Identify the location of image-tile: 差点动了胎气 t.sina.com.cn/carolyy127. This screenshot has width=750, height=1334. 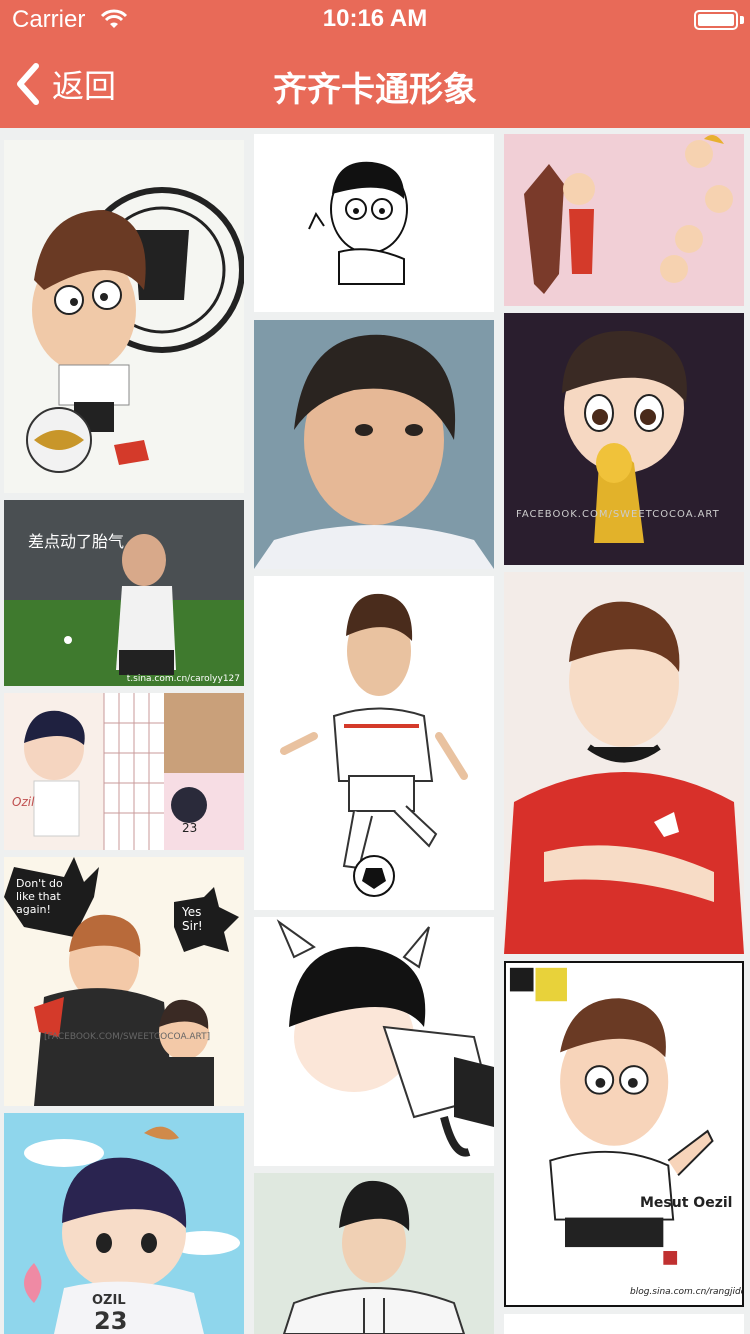
(124, 593).